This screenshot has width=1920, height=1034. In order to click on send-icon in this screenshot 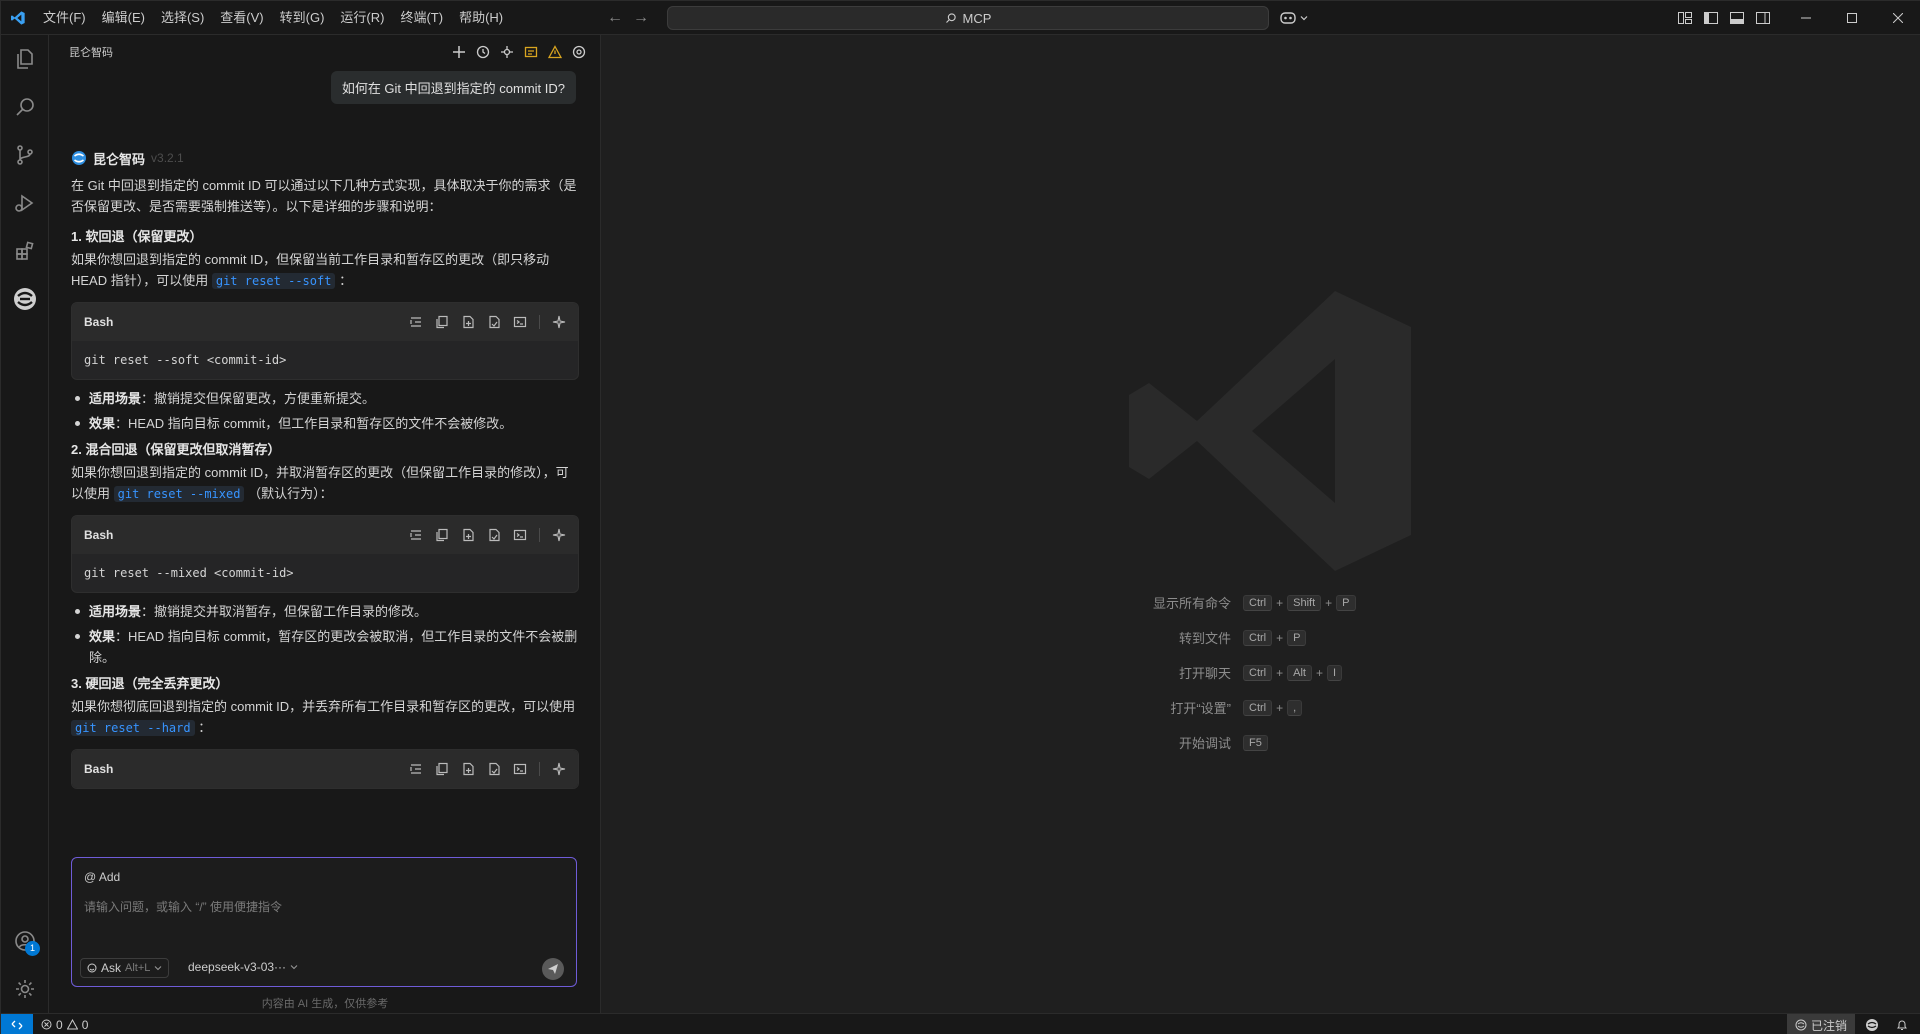, I will do `click(553, 969)`.